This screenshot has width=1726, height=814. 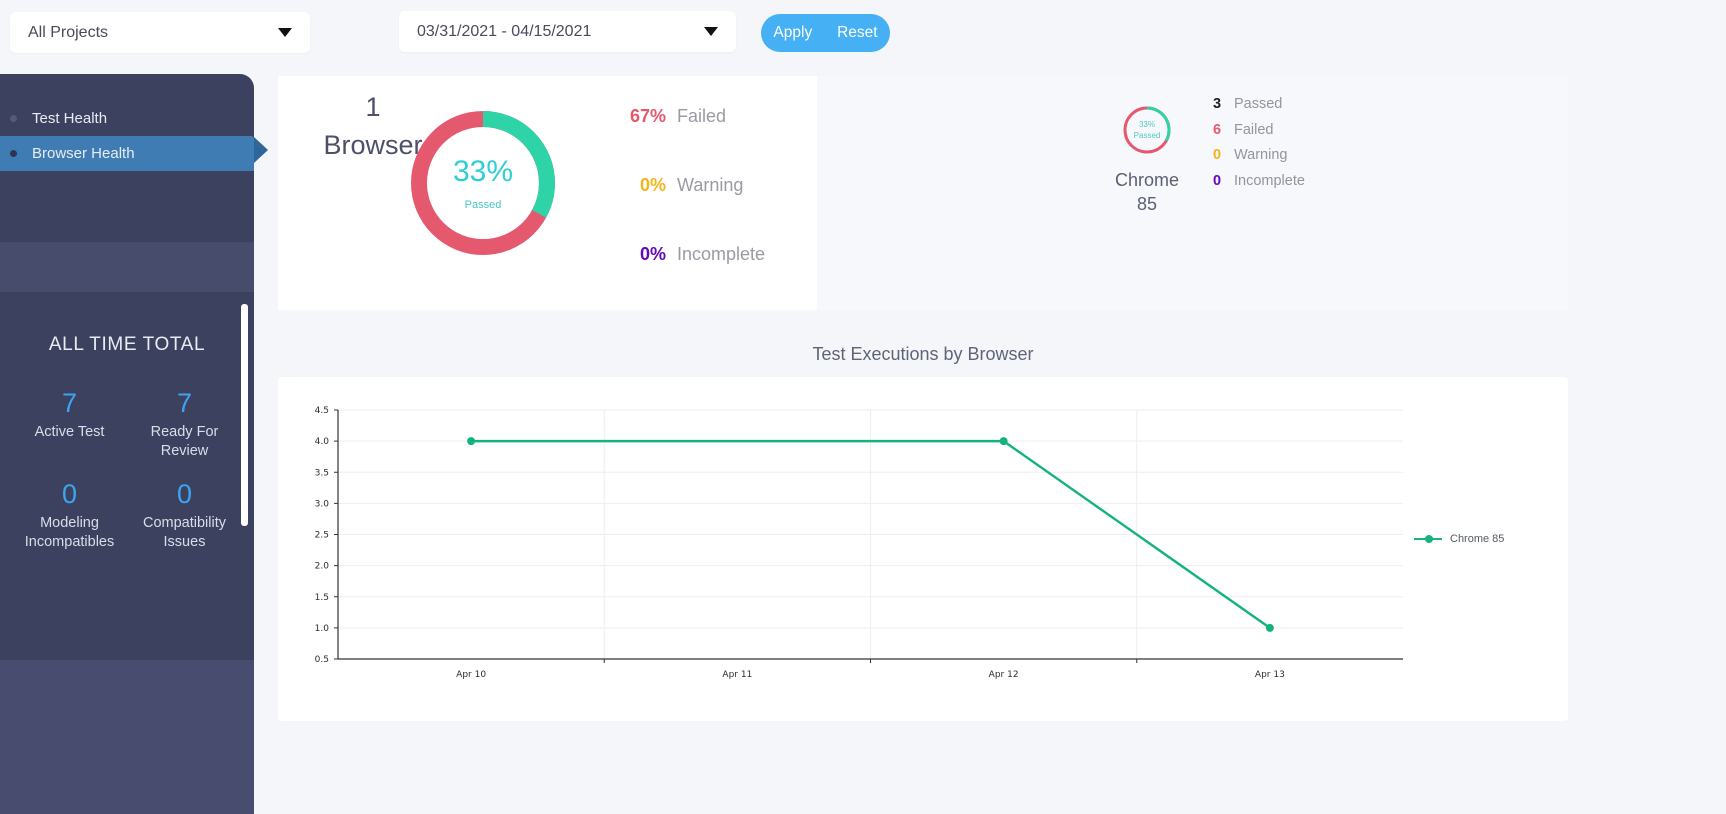 What do you see at coordinates (1258, 104) in the screenshot?
I see `count-label: Passed` at bounding box center [1258, 104].